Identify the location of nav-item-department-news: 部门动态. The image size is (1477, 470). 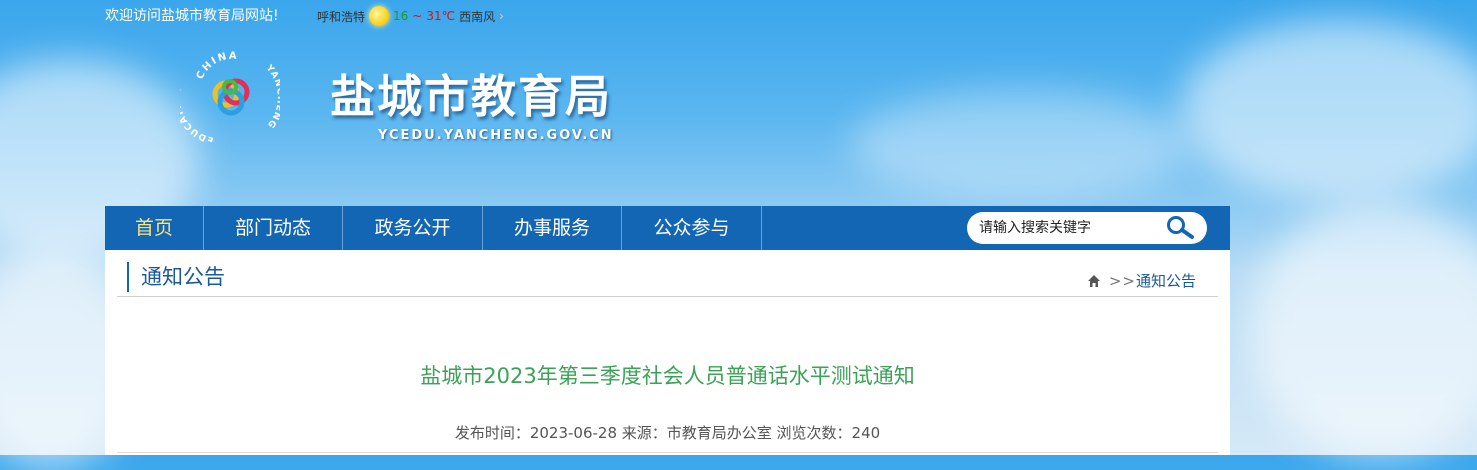
(273, 228).